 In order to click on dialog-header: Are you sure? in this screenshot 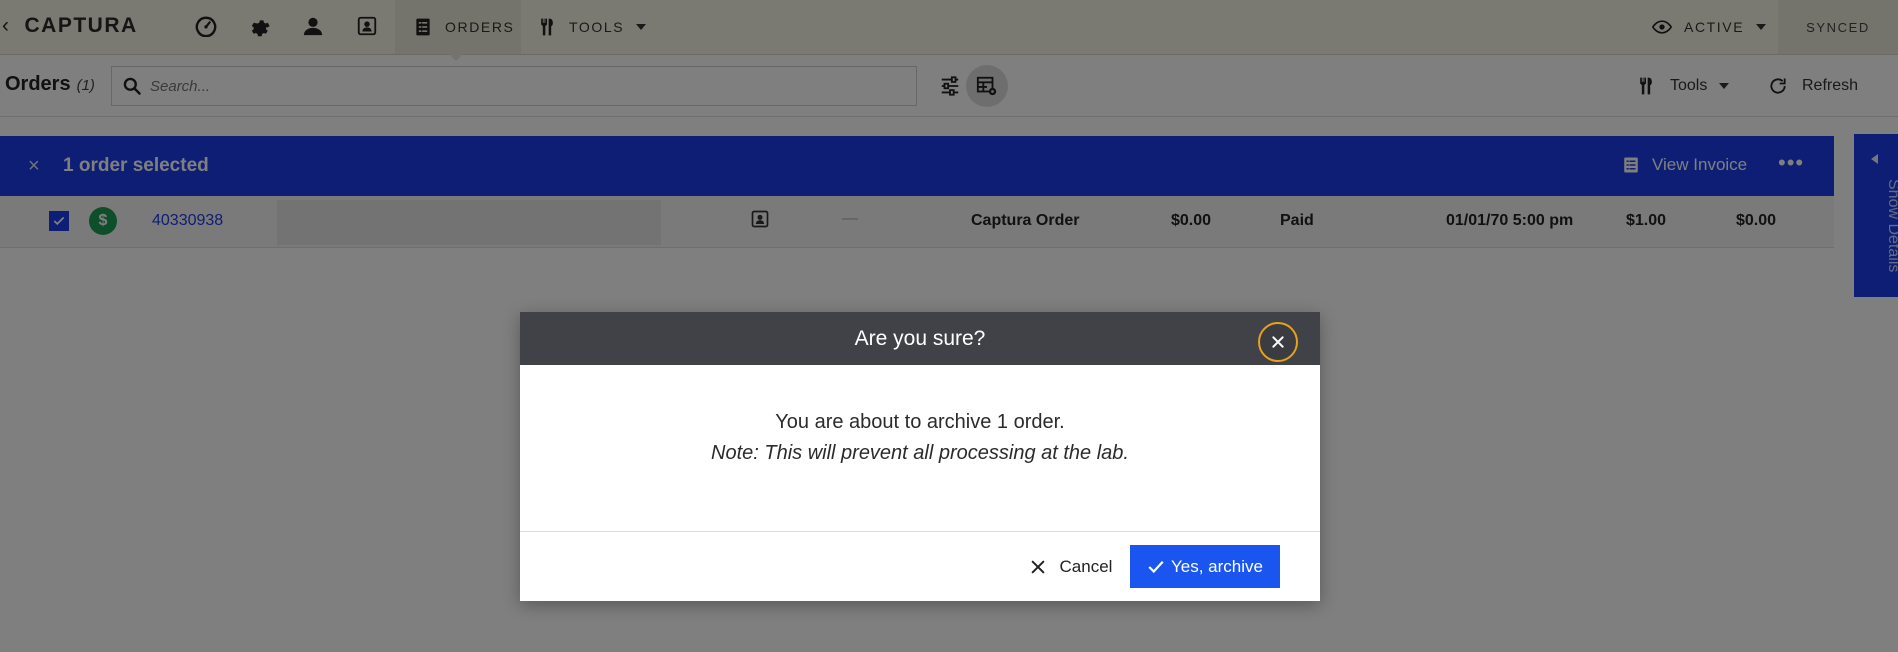, I will do `click(920, 338)`.